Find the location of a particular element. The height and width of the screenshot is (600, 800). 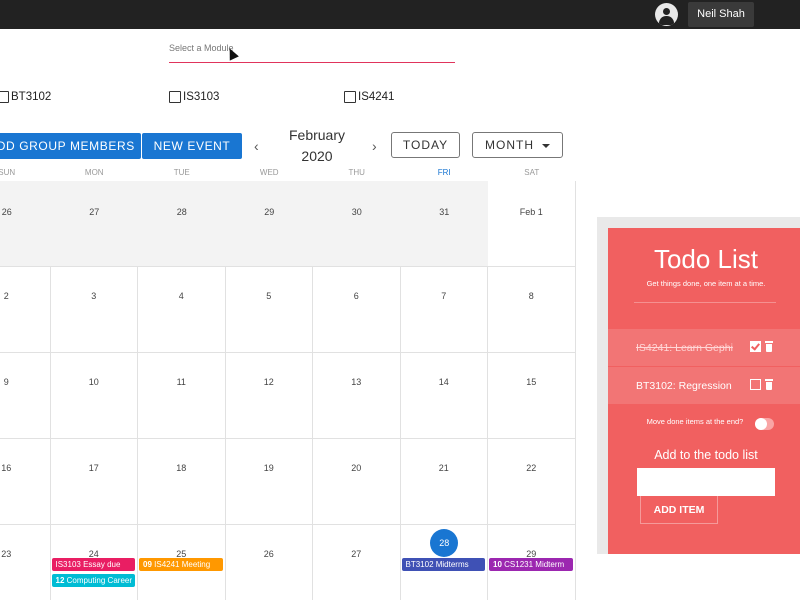

add-todo-label: Add to the todo list is located at coordinates (704, 455).